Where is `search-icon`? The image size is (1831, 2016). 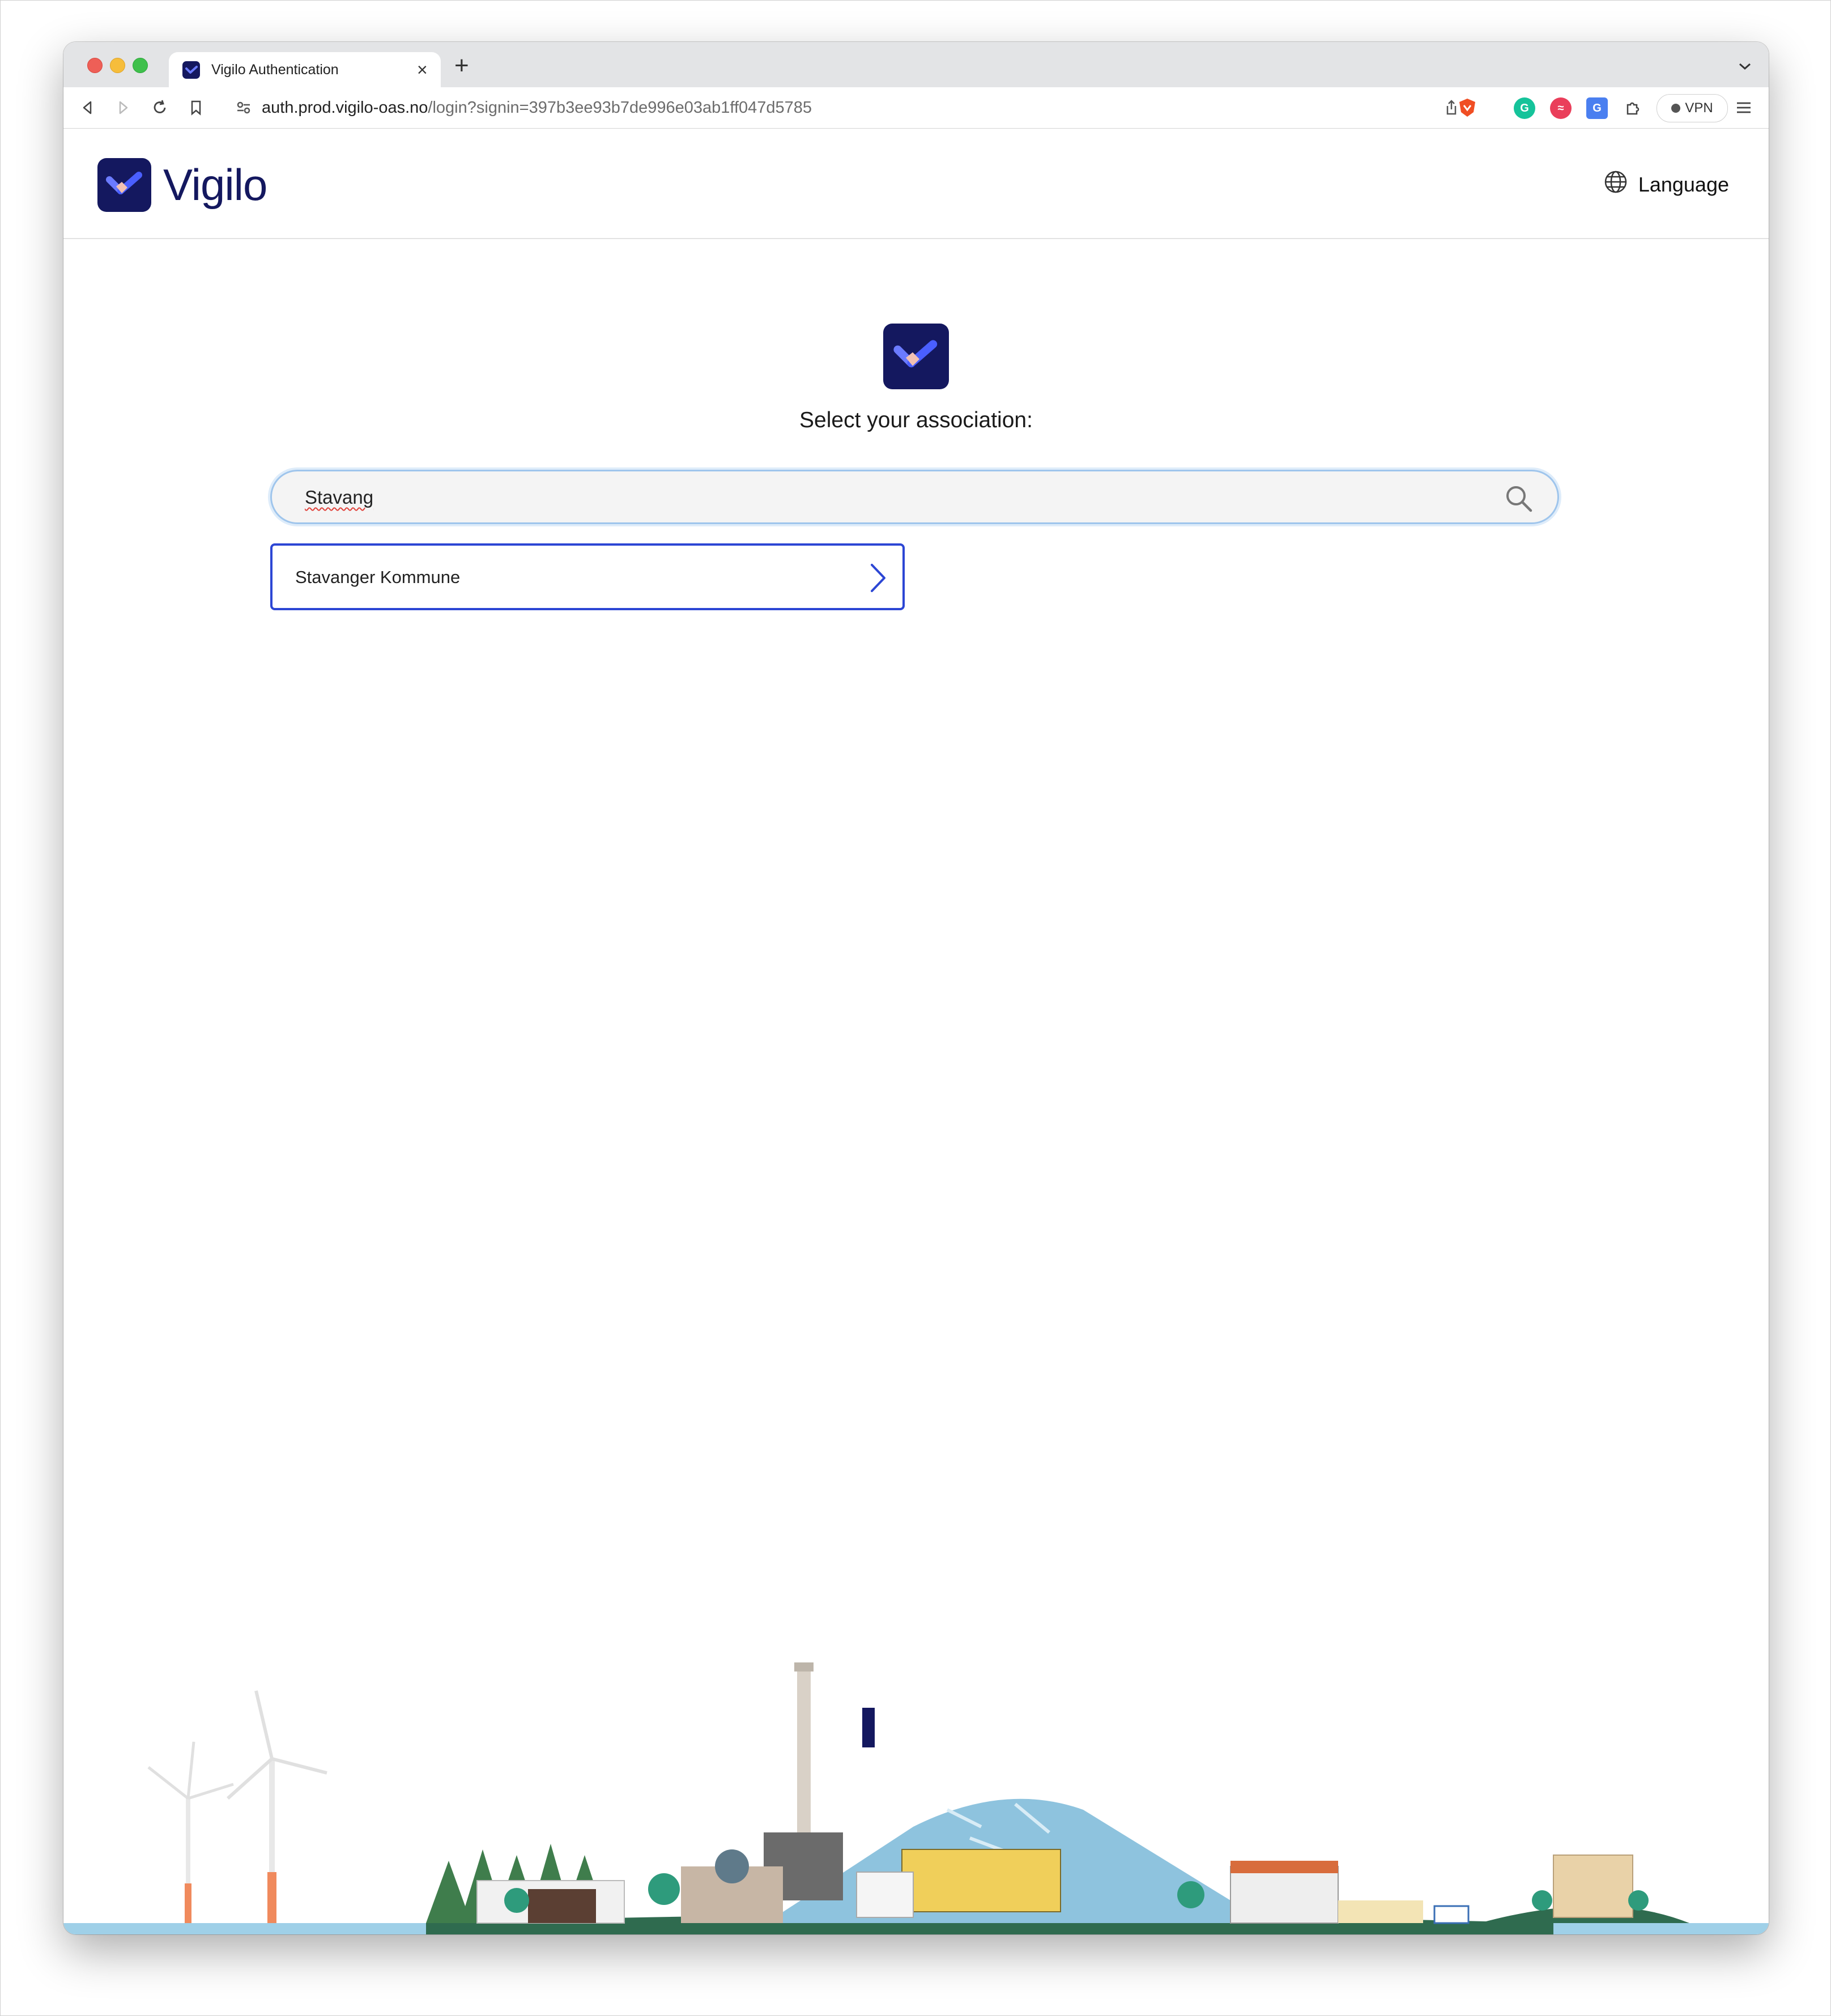 search-icon is located at coordinates (1519, 500).